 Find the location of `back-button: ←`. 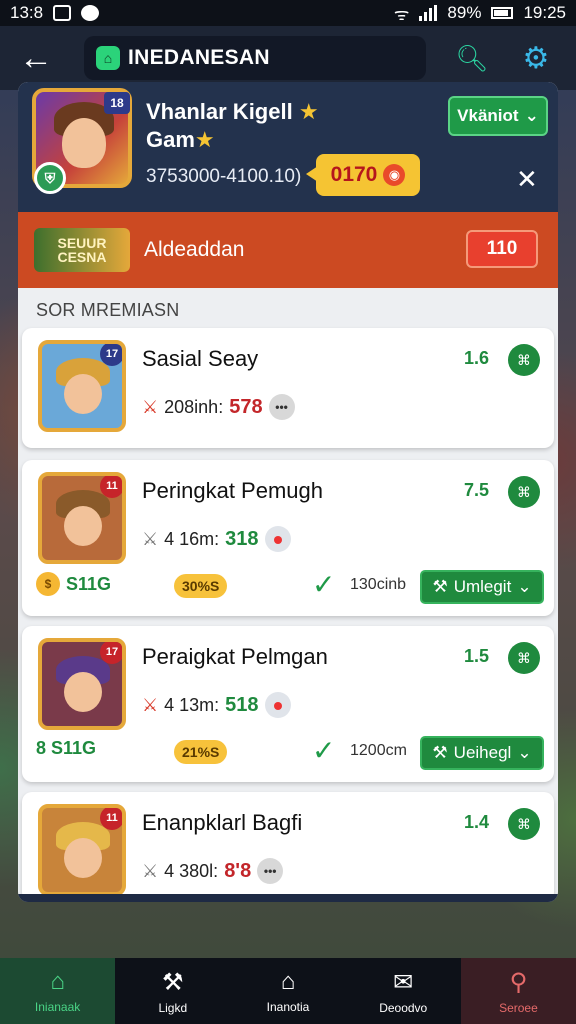

back-button: ← is located at coordinates (36, 58).